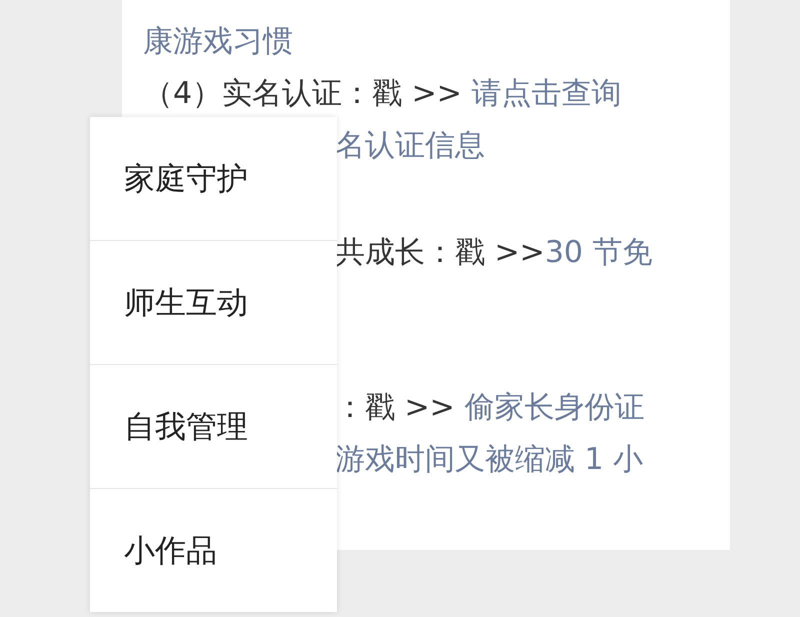  I want to click on article-link: 游戏时间又被缩减 1 小, so click(489, 460).